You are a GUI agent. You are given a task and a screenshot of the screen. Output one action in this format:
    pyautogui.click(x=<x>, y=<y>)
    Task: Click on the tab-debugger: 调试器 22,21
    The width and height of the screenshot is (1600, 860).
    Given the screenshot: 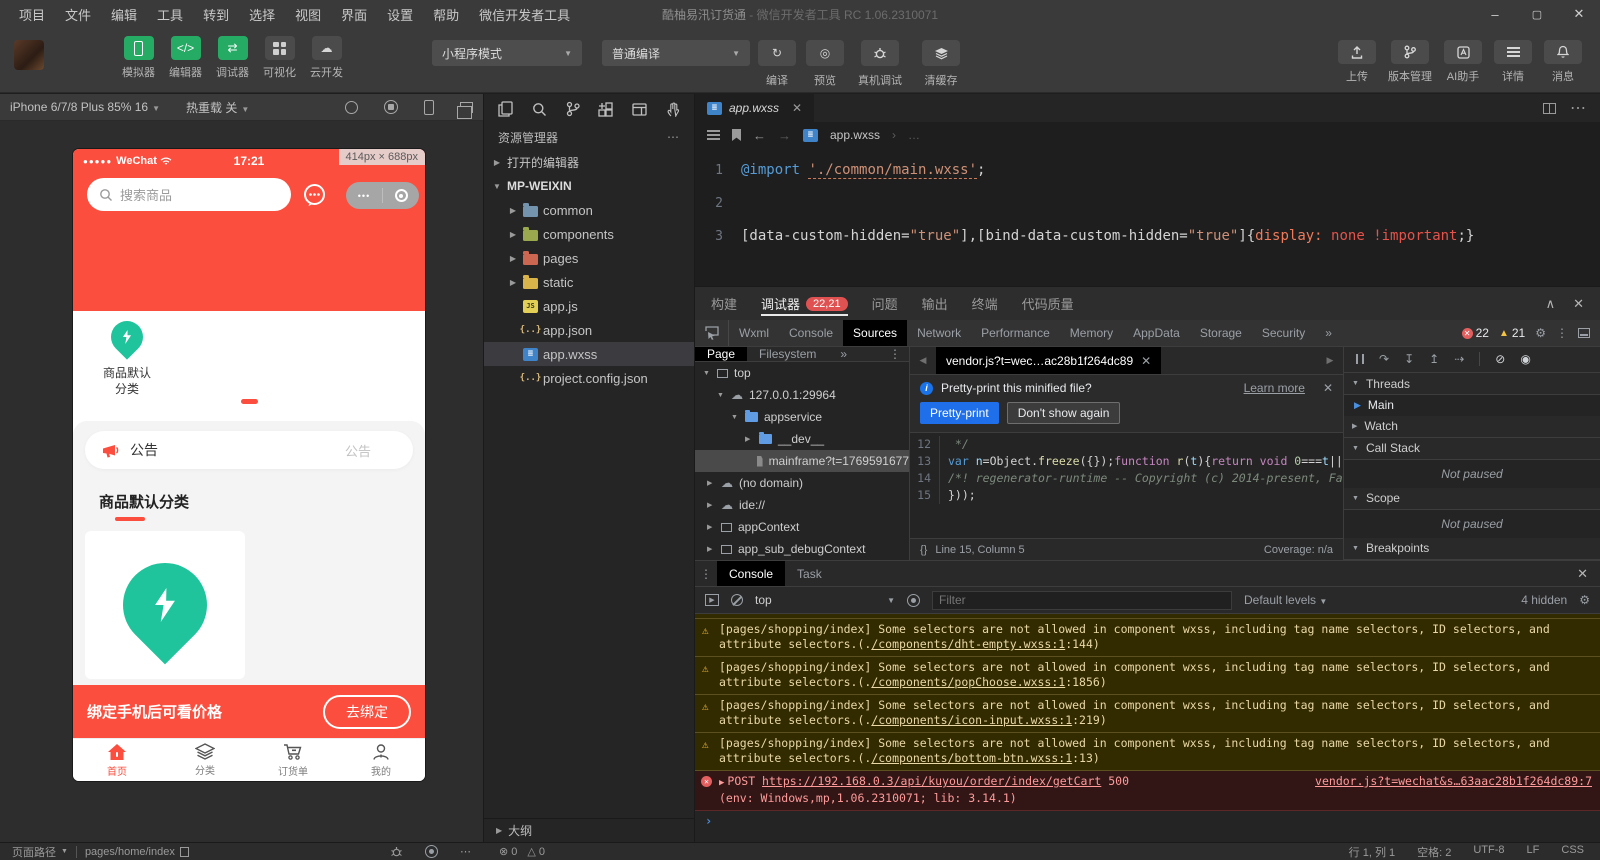 What is the action you would take?
    pyautogui.click(x=804, y=303)
    